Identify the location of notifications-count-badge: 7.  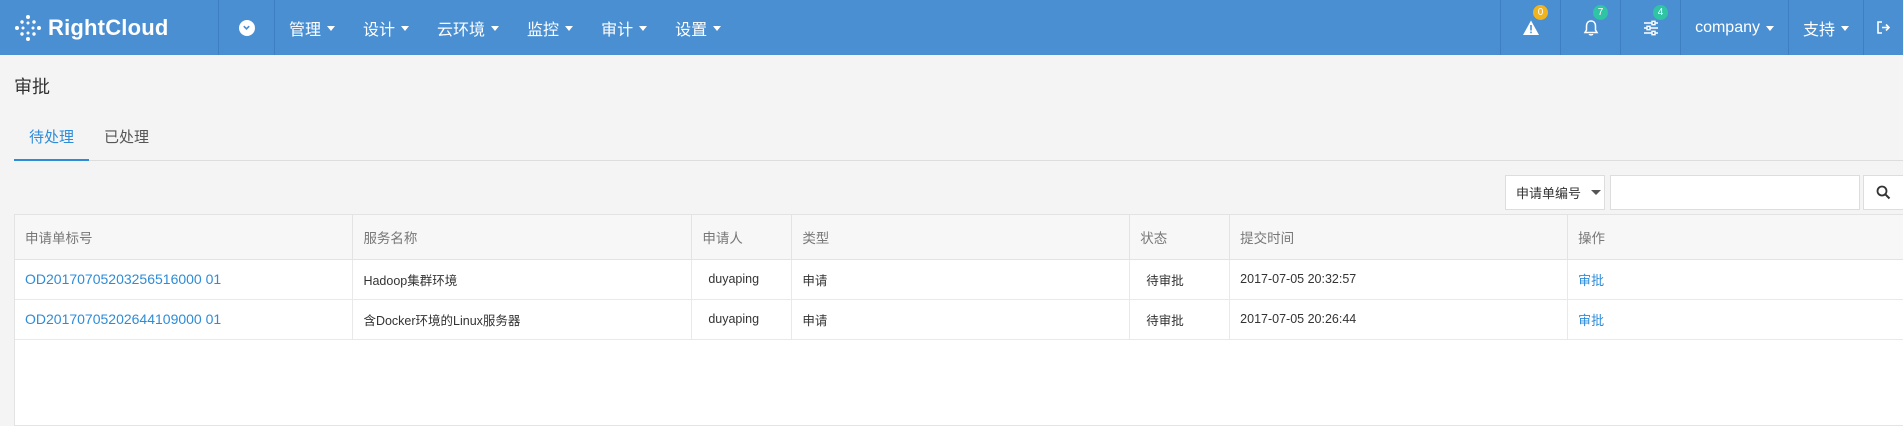
(1601, 12).